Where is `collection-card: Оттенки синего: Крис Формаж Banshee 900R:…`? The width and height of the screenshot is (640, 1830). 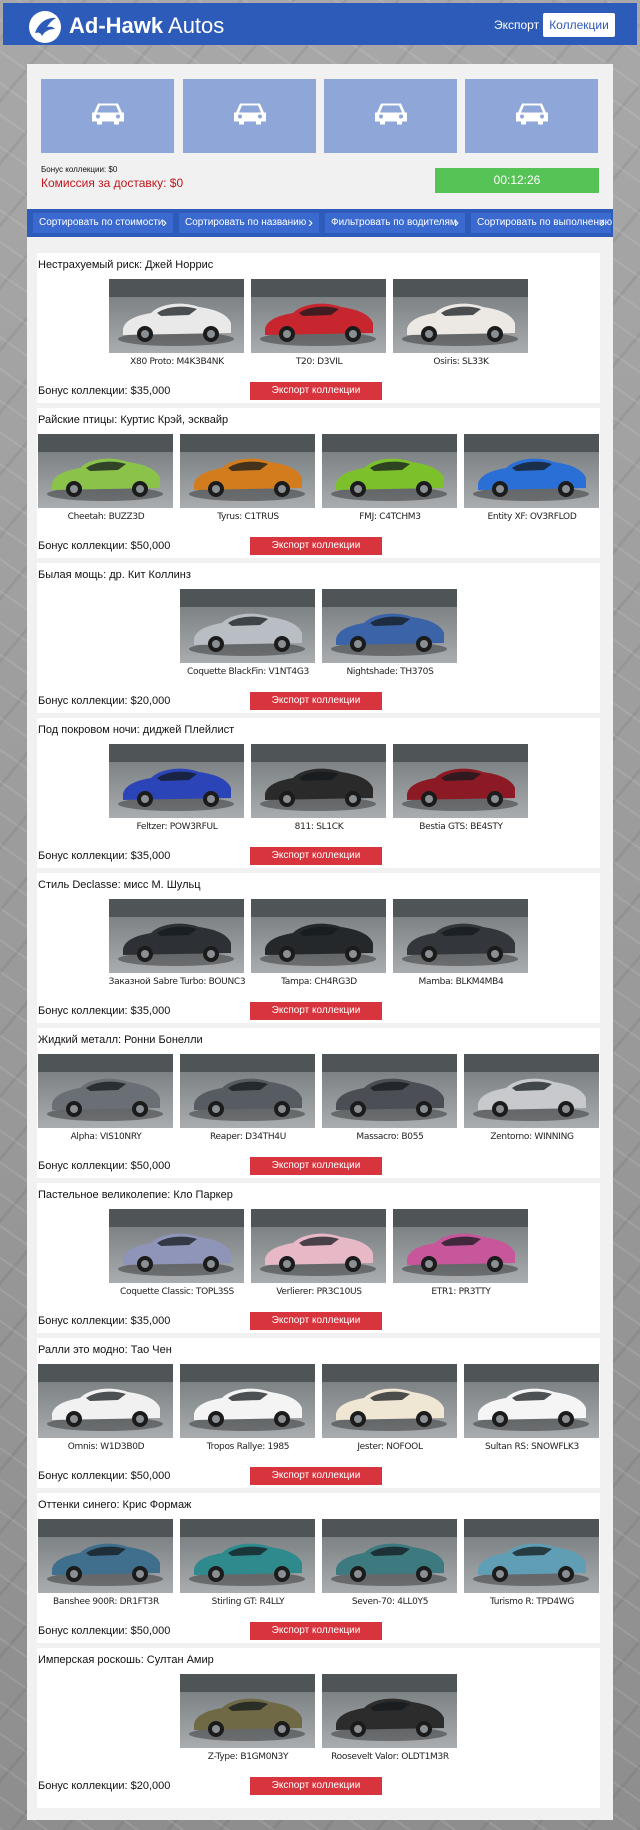 collection-card: Оттенки синего: Крис Формаж Banshee 900R:… is located at coordinates (318, 1568).